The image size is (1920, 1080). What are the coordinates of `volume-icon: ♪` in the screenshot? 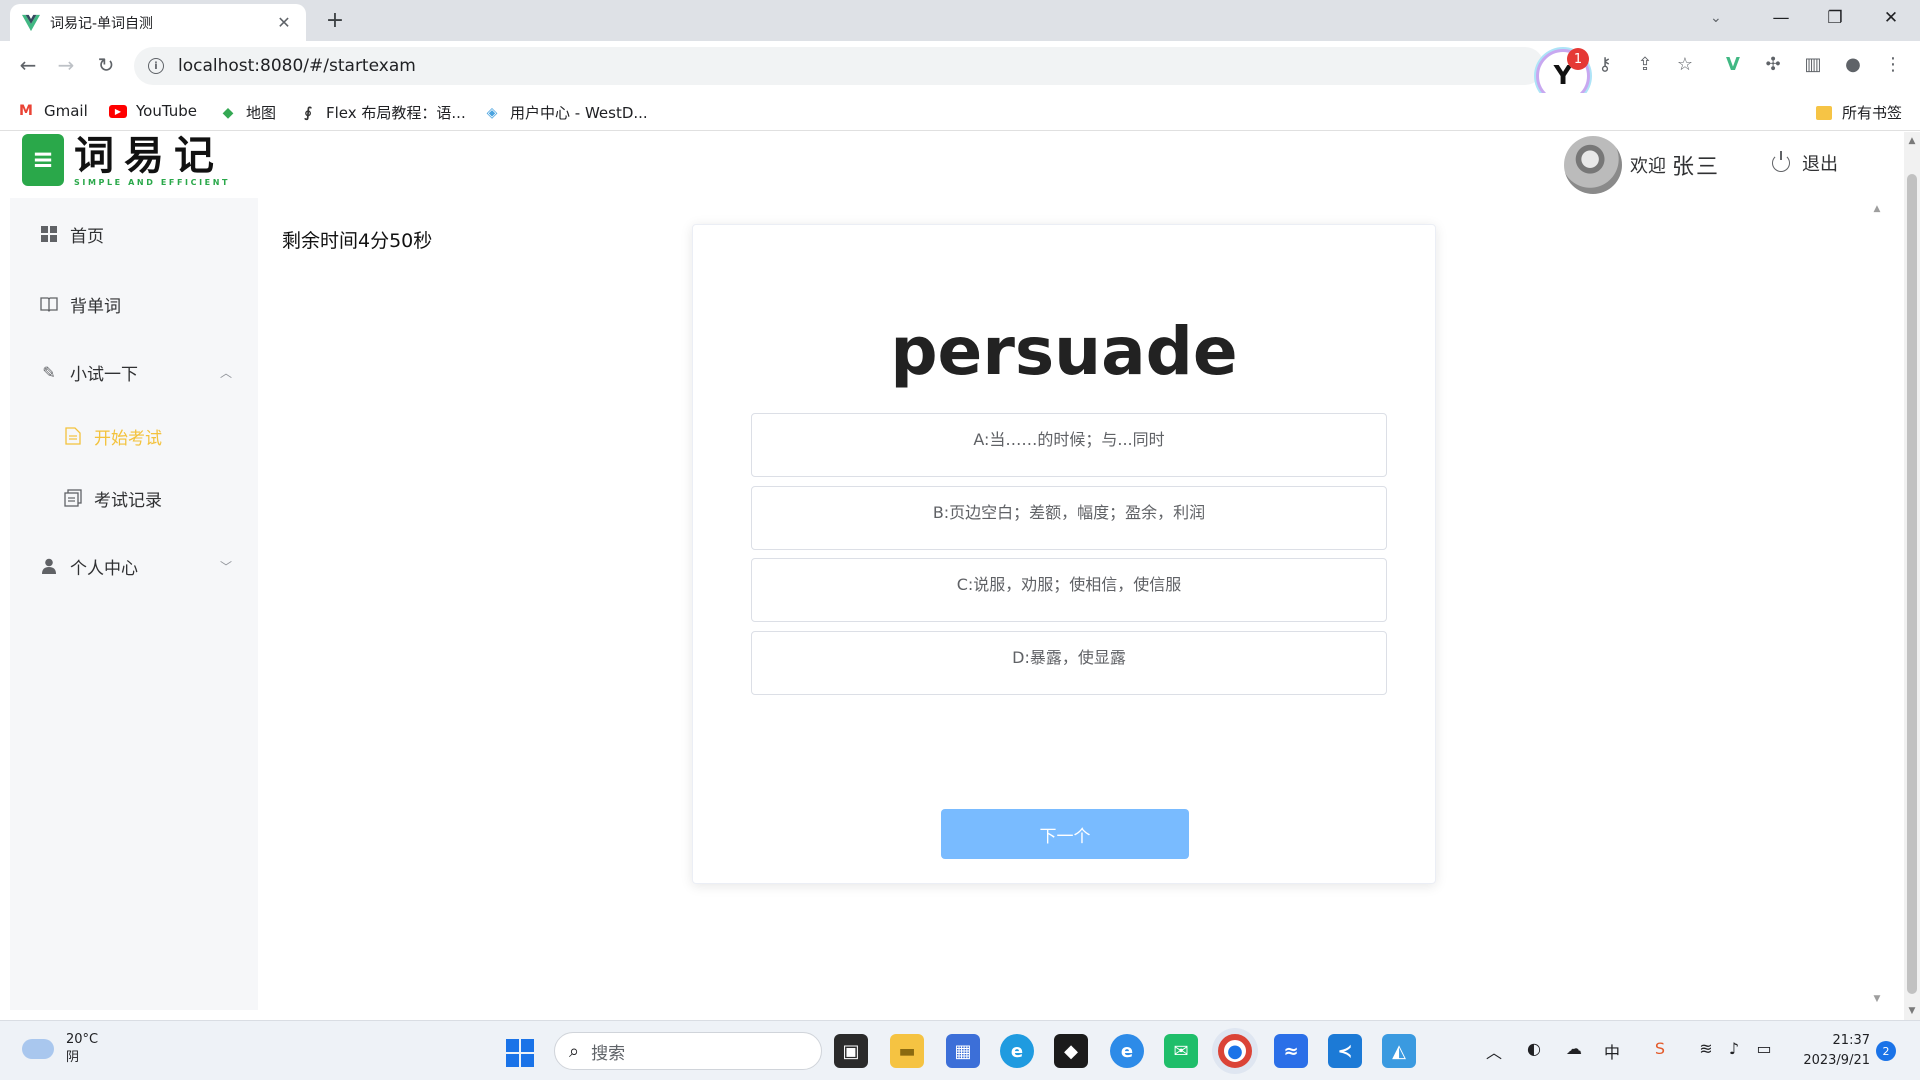 It's located at (1734, 1048).